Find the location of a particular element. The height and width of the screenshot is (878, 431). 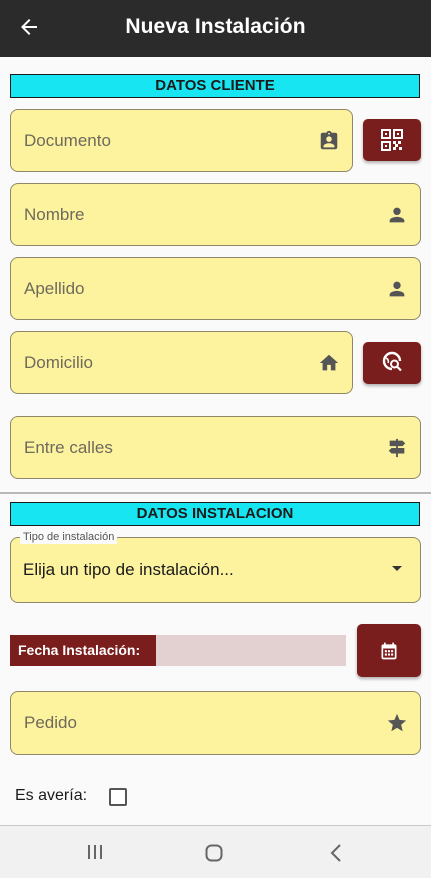

pedido-field: Pedido is located at coordinates (215, 723).